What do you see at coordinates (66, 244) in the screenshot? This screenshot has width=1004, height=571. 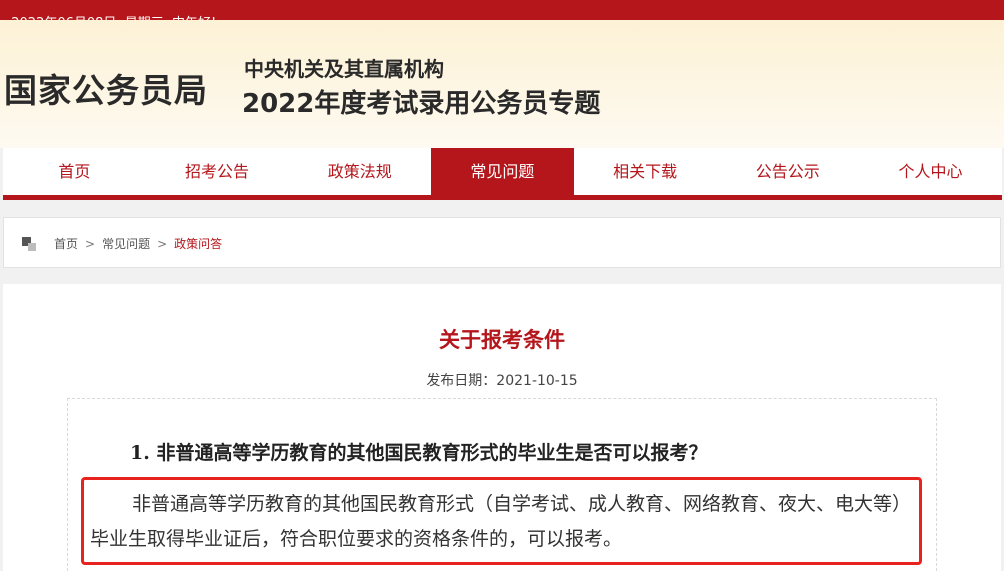 I see `breadcrumb-home-link: 首页` at bounding box center [66, 244].